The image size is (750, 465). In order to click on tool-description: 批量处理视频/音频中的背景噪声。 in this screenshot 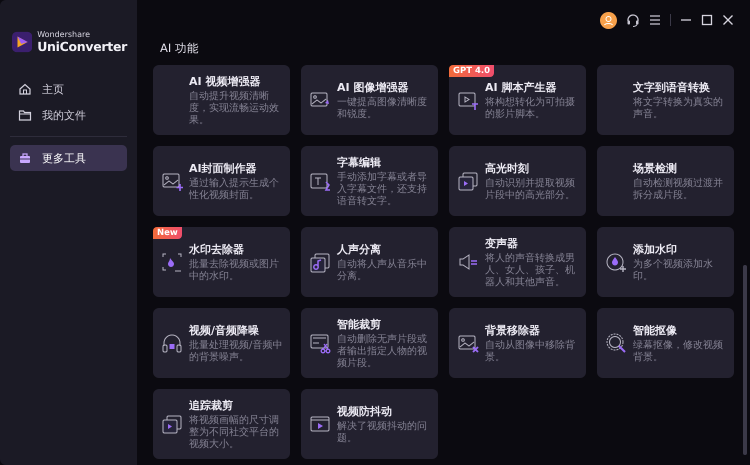, I will do `click(236, 352)`.